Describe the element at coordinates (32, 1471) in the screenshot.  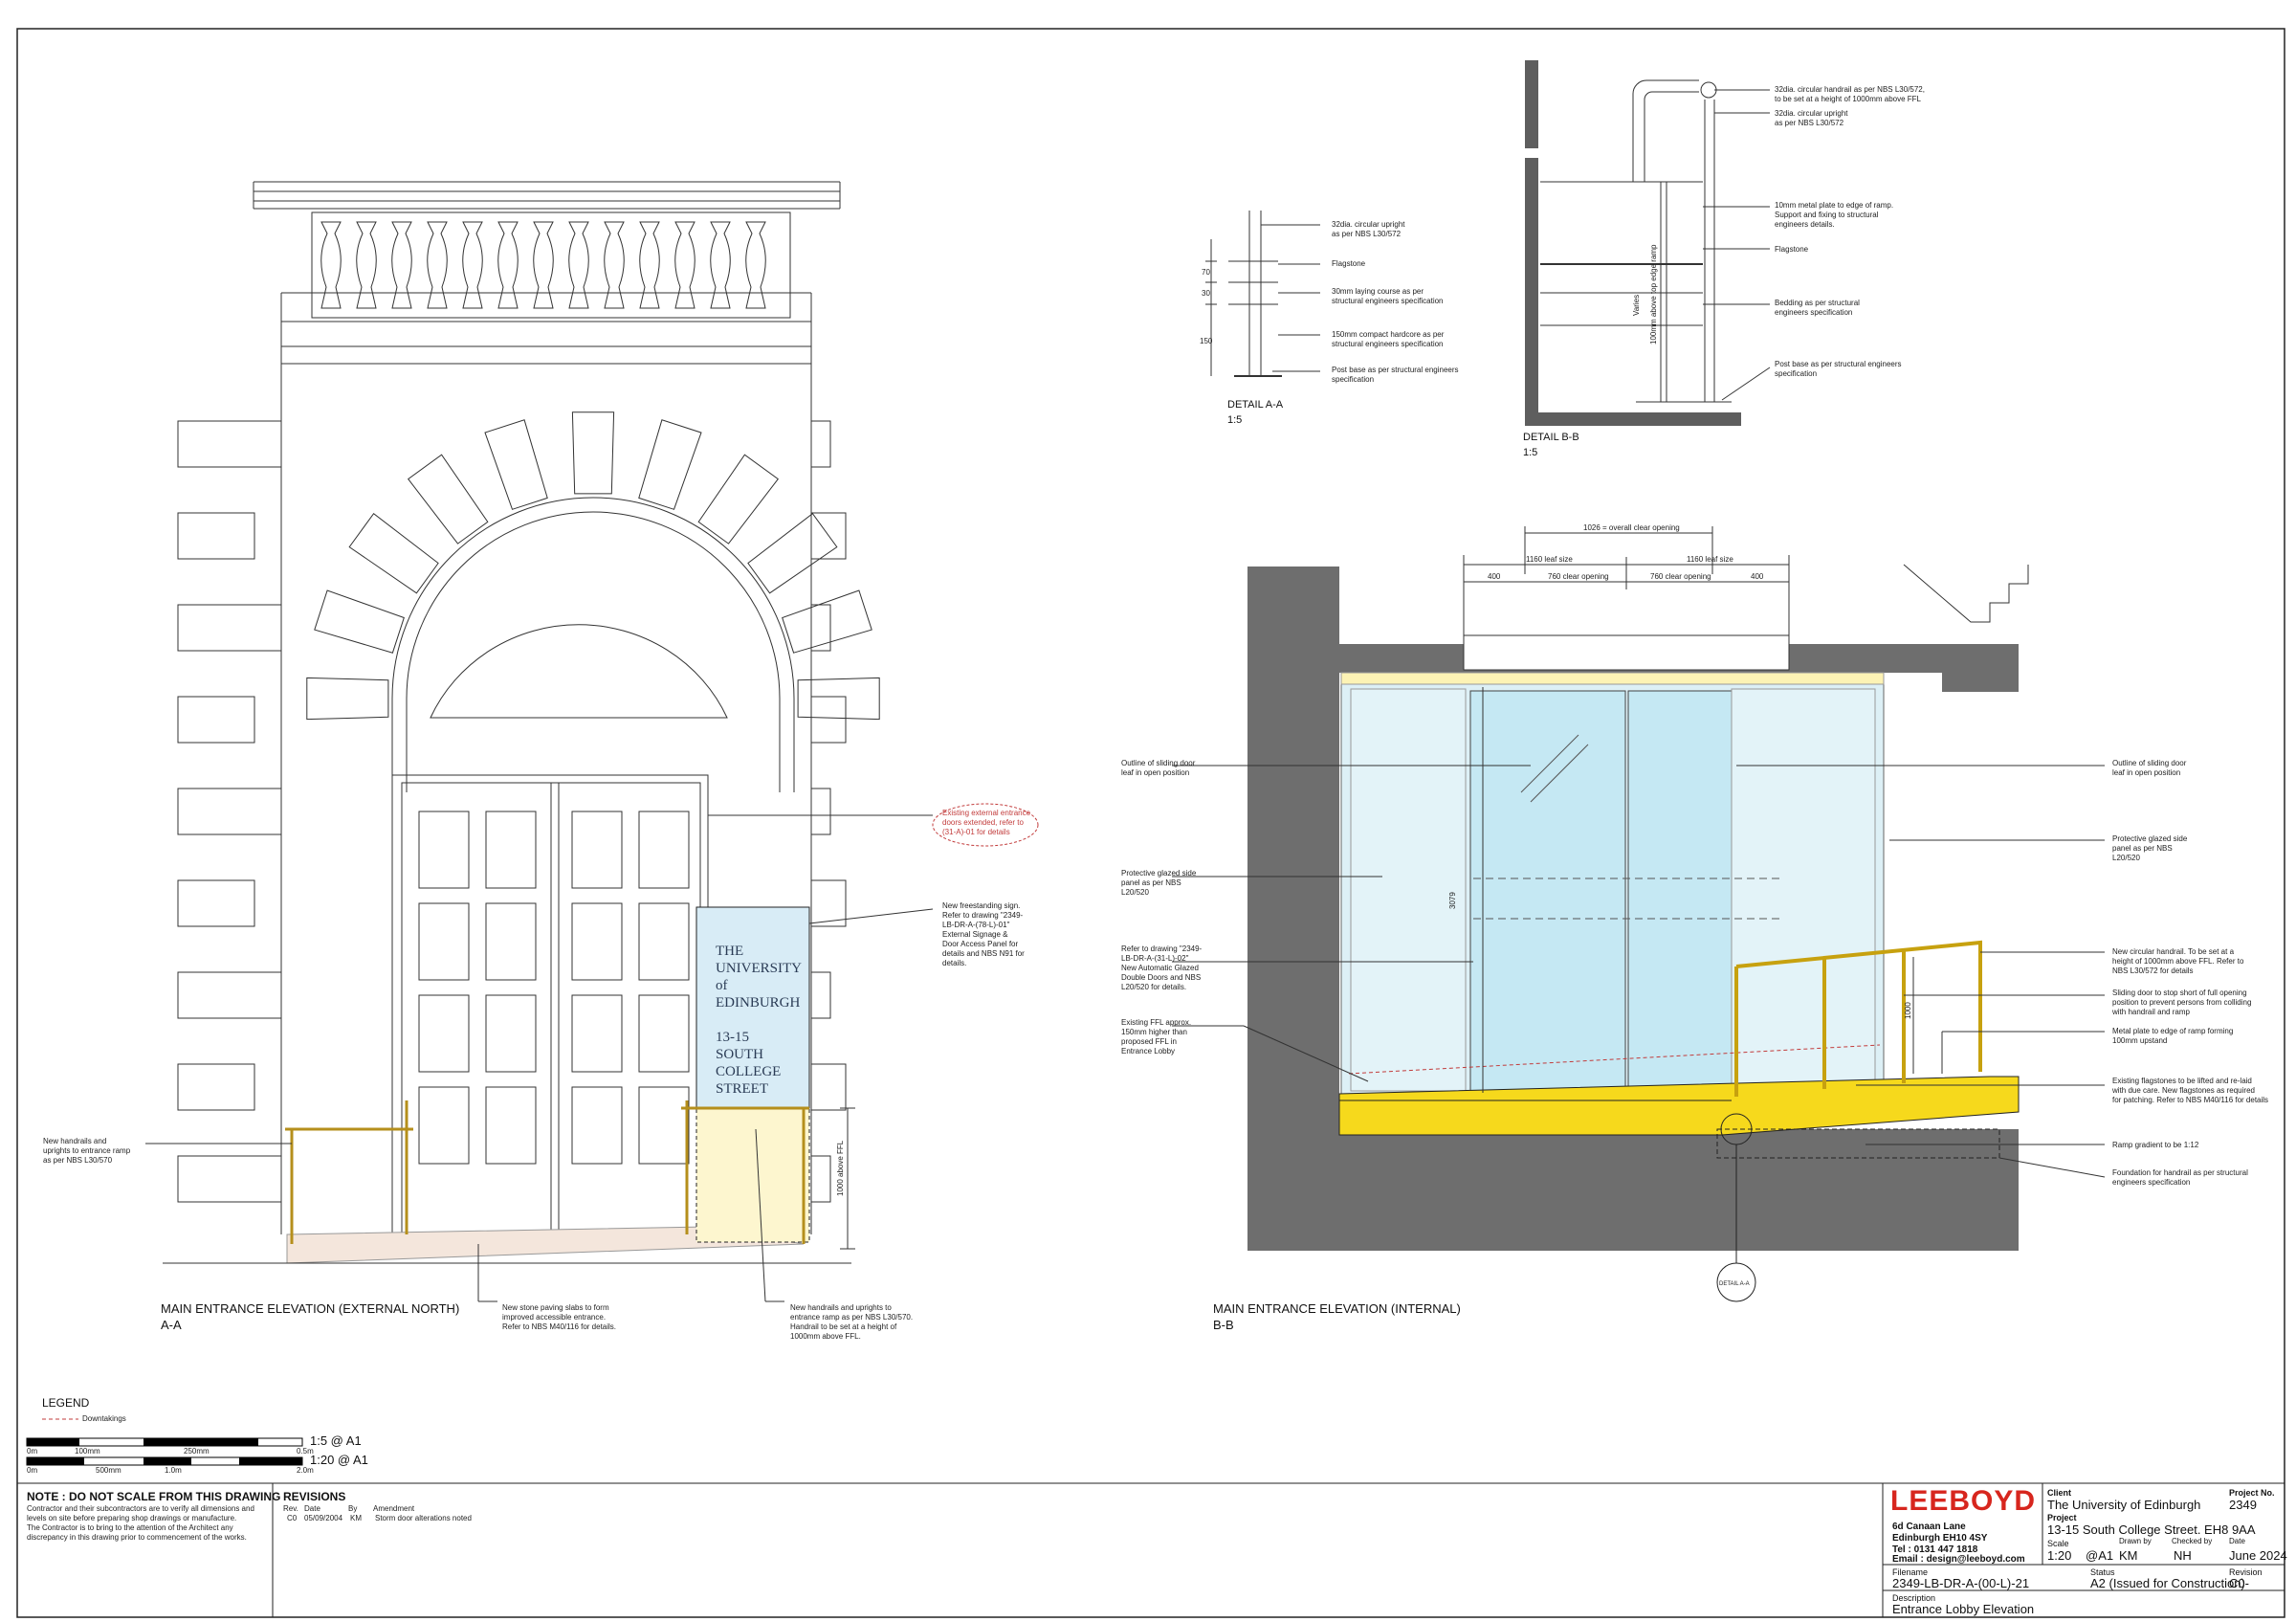
I see `scale2-tick-0: 0m` at that location.